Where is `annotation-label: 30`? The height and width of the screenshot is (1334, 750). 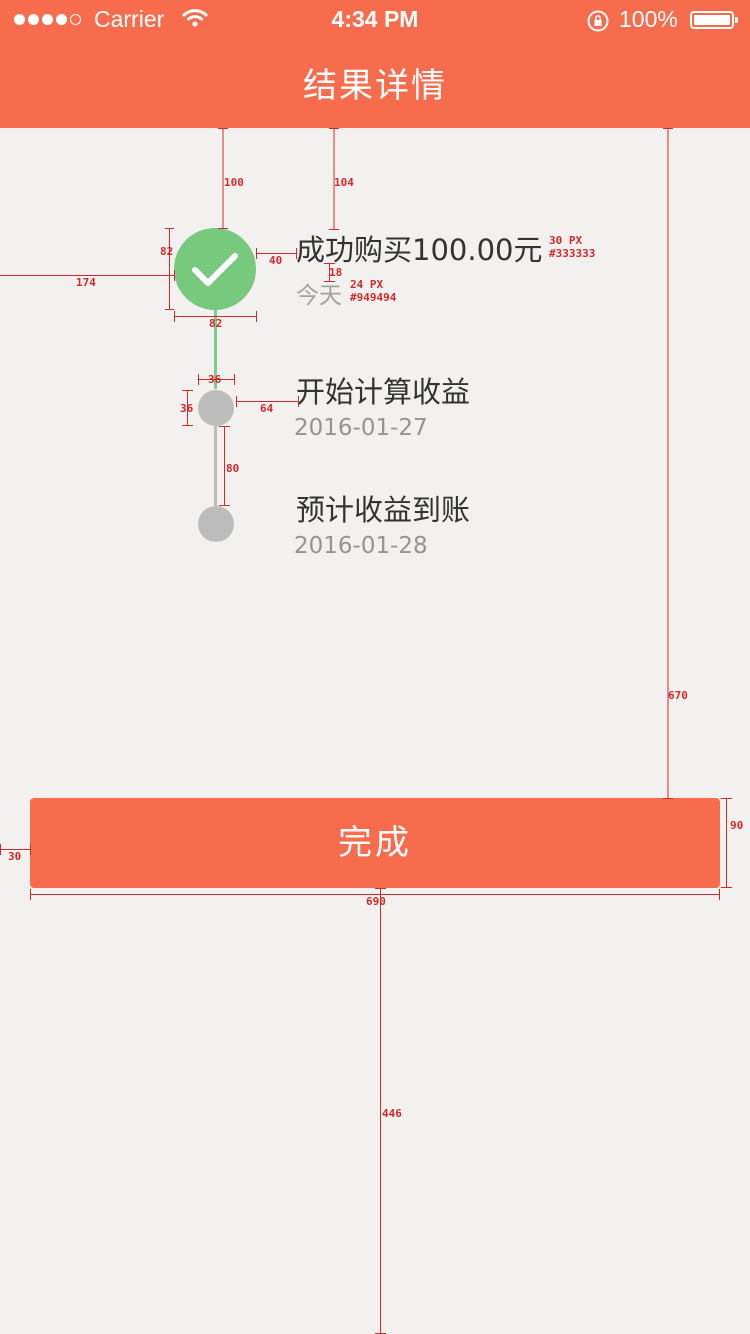
annotation-label: 30 is located at coordinates (15, 856).